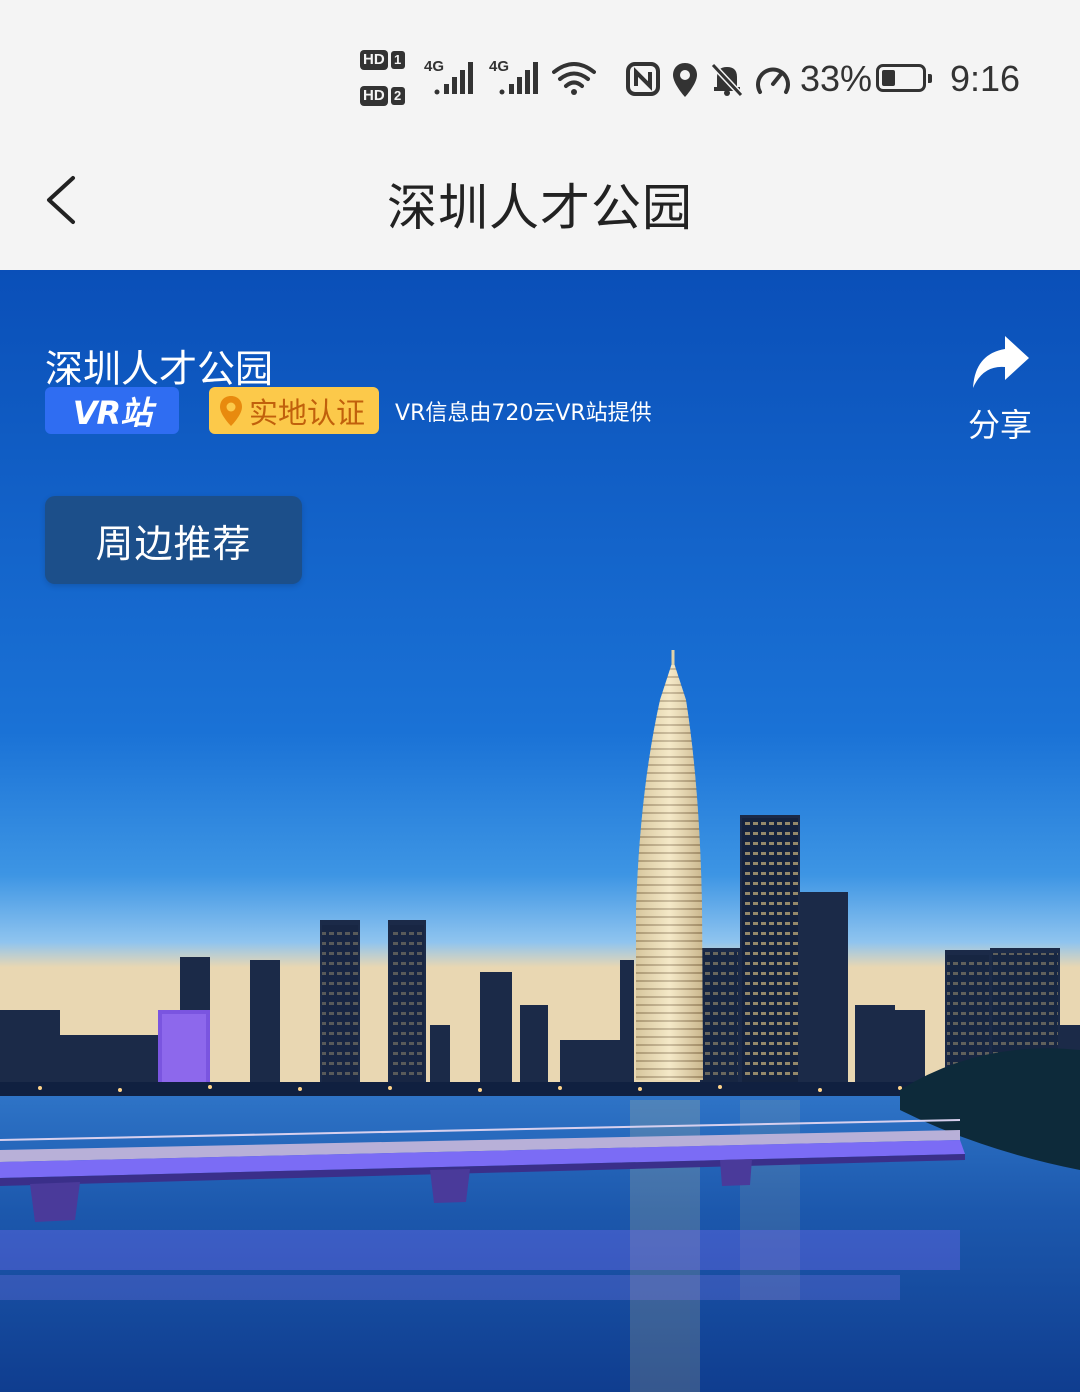 Image resolution: width=1080 pixels, height=1392 pixels. What do you see at coordinates (397, 60) in the screenshot?
I see `sim1-icon: 1` at bounding box center [397, 60].